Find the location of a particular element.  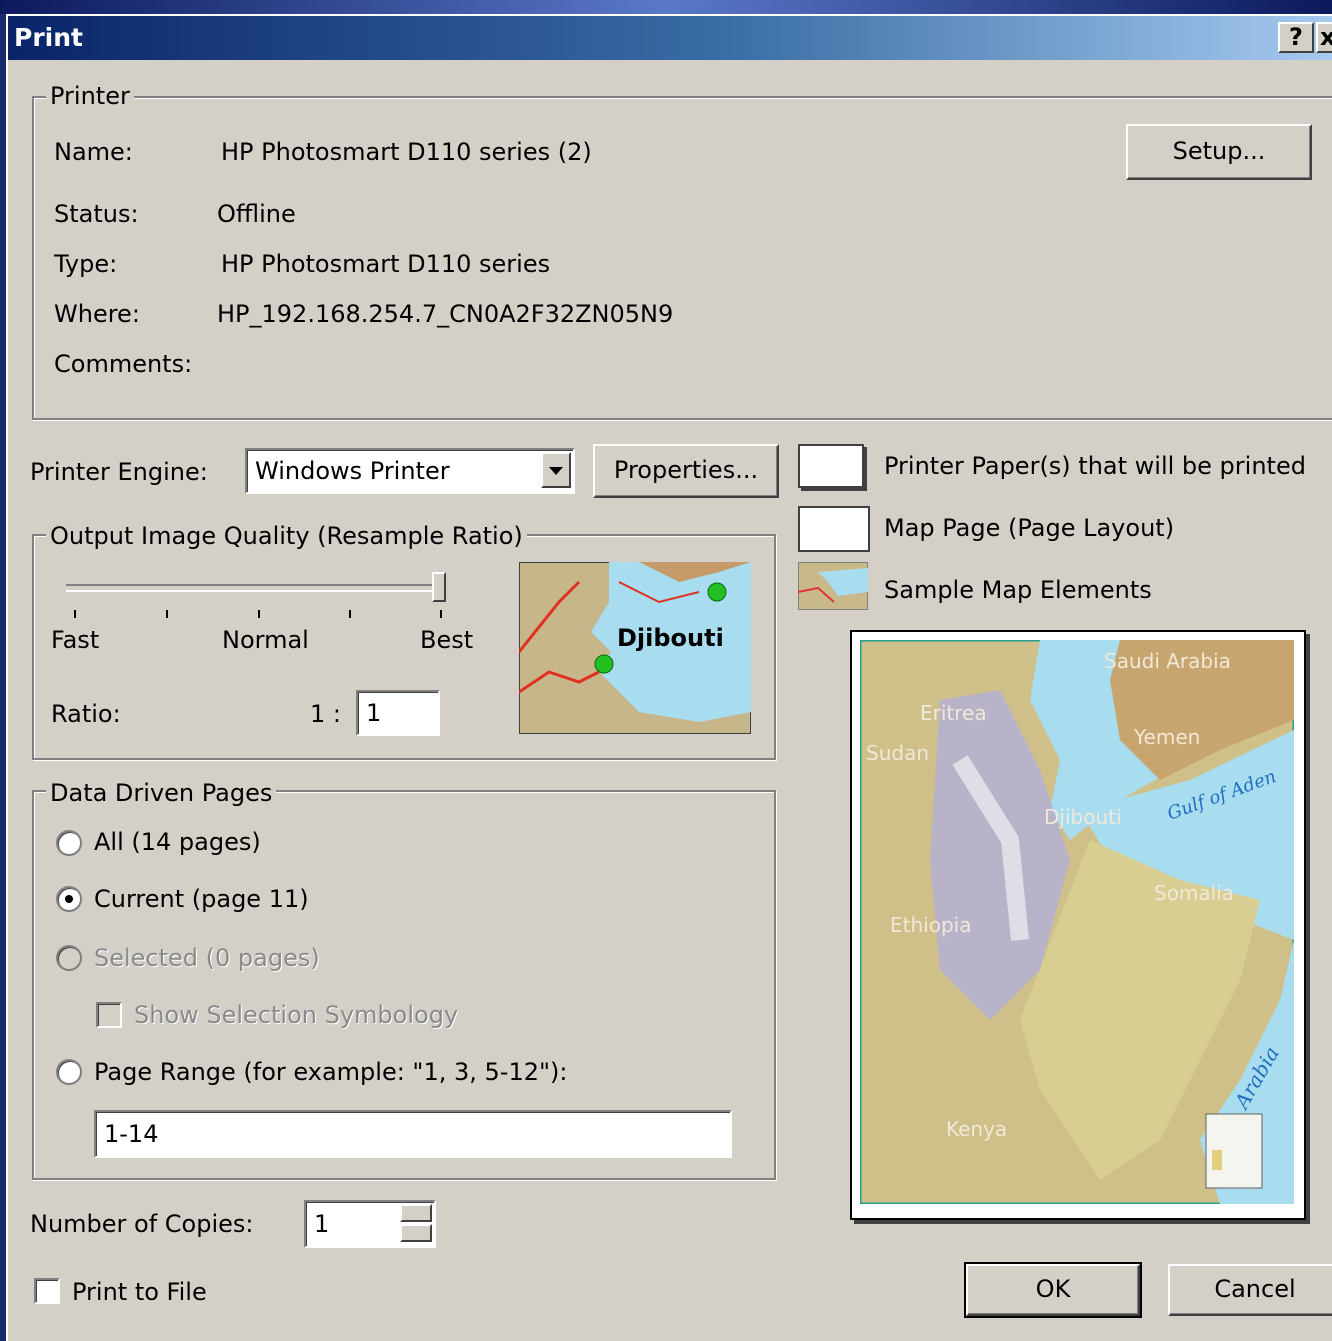

chevron-down-icon is located at coordinates (556, 470).